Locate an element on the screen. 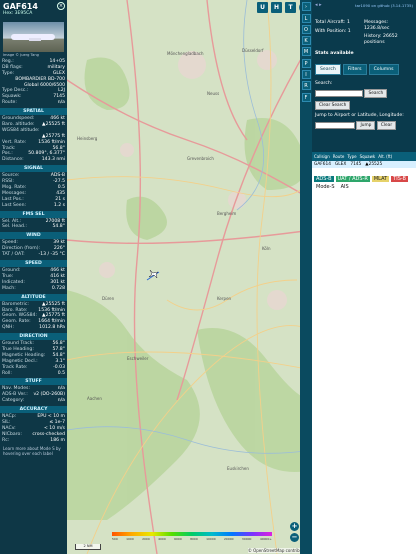 This screenshot has width=416, height=554. layer-toolbar: › L O K M P I R F is located at coordinates (306, 277).